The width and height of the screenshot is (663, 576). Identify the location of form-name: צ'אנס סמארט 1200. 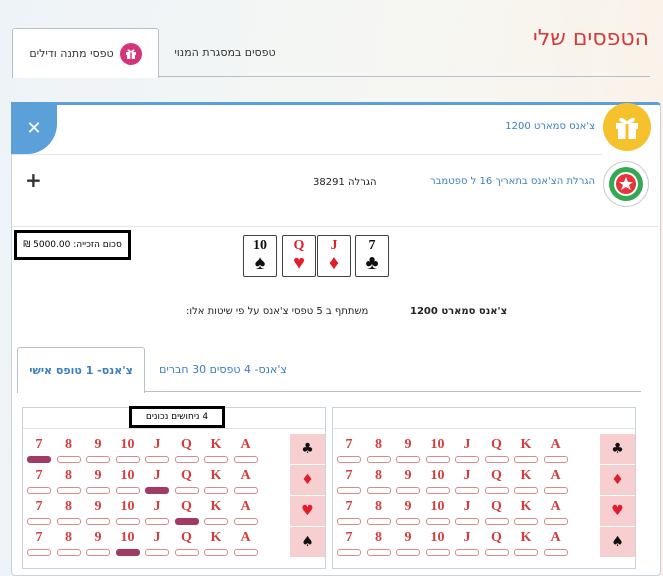
(550, 126).